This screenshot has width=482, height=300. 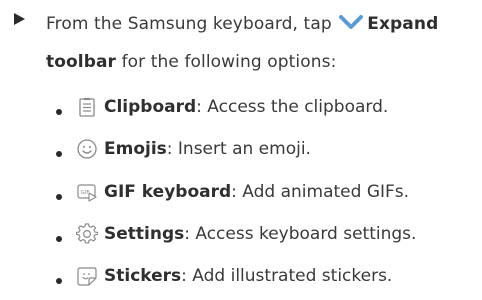 I want to click on stickers-label: Stickers, so click(x=143, y=276).